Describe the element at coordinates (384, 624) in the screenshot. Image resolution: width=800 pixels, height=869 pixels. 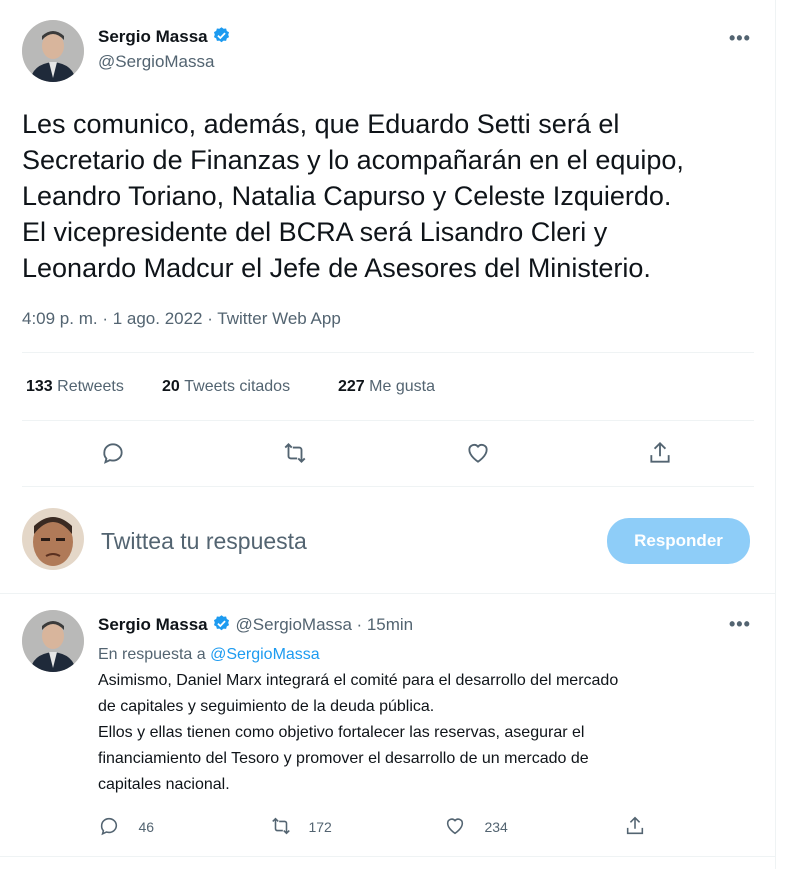
I see `reply-time: · 15min` at that location.